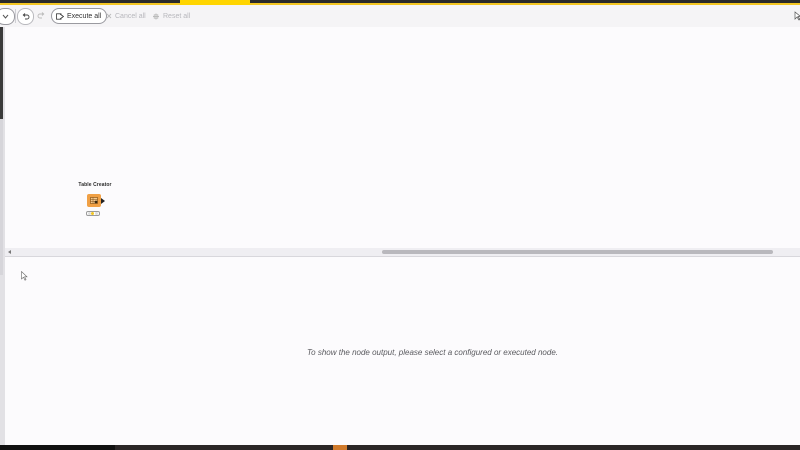 This screenshot has height=450, width=800. Describe the element at coordinates (130, 16) in the screenshot. I see `cancel-all-label: Cancel all` at that location.